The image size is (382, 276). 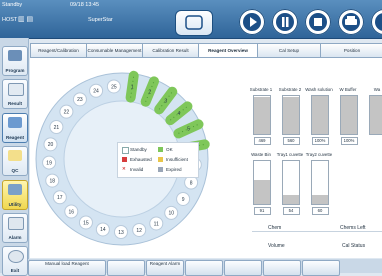 What do you see at coordinates (160, 169) in the screenshot?
I see `expired-swatch` at bounding box center [160, 169].